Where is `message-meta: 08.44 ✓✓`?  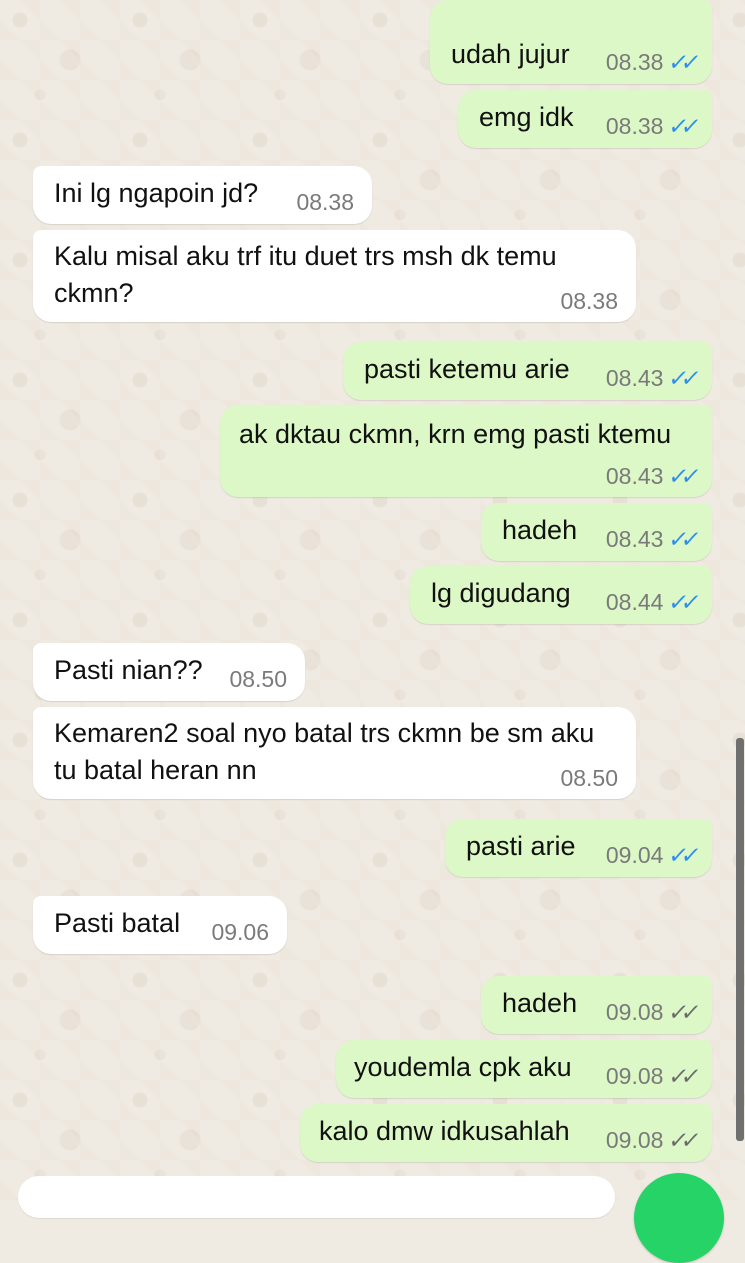 message-meta: 08.44 ✓✓ is located at coordinates (651, 602).